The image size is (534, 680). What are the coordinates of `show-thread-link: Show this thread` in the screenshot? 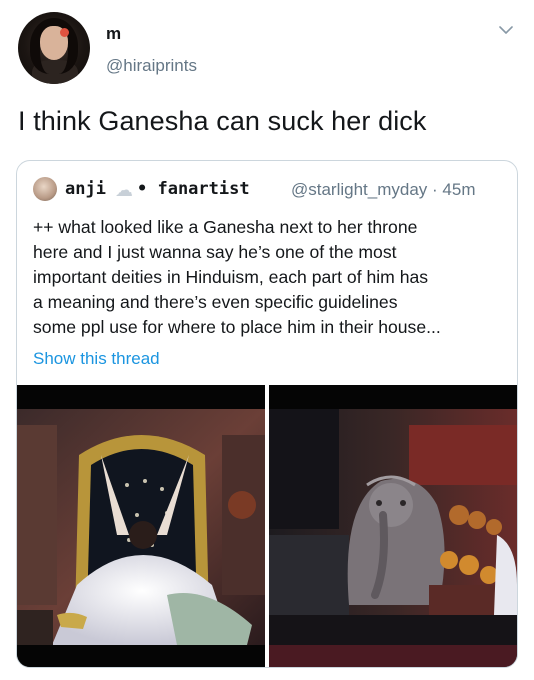 It's located at (96, 359).